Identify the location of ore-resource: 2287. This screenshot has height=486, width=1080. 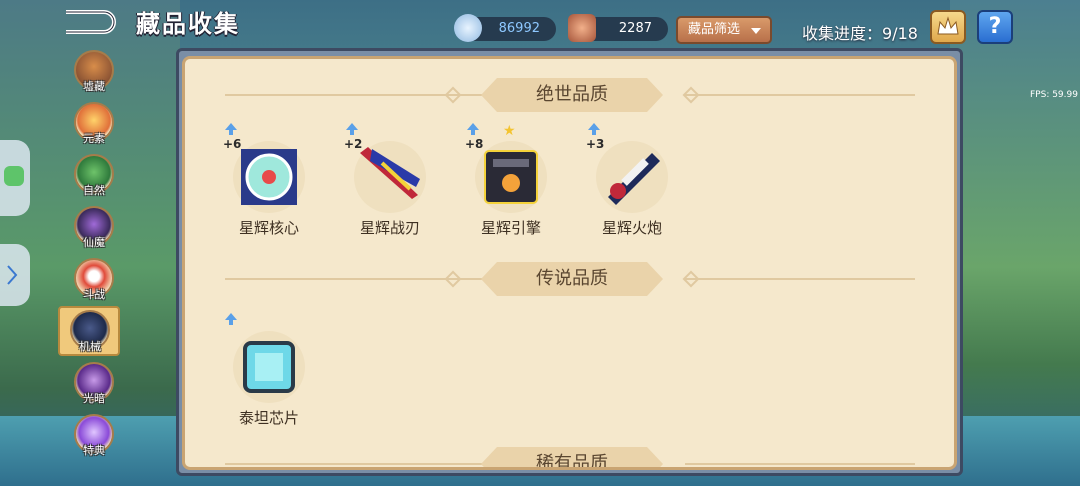
(618, 28).